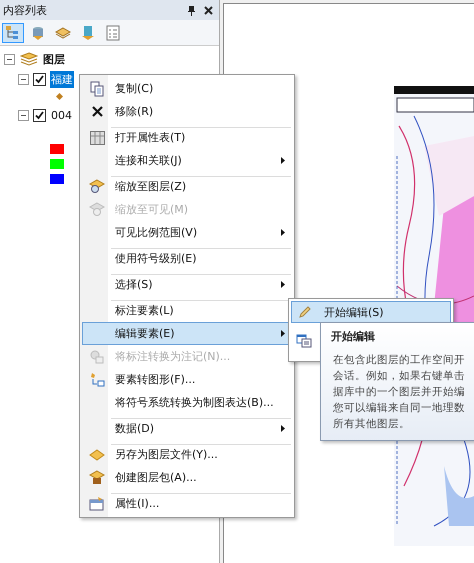 This screenshot has height=563, width=474. I want to click on properties-icon, so click(97, 503).